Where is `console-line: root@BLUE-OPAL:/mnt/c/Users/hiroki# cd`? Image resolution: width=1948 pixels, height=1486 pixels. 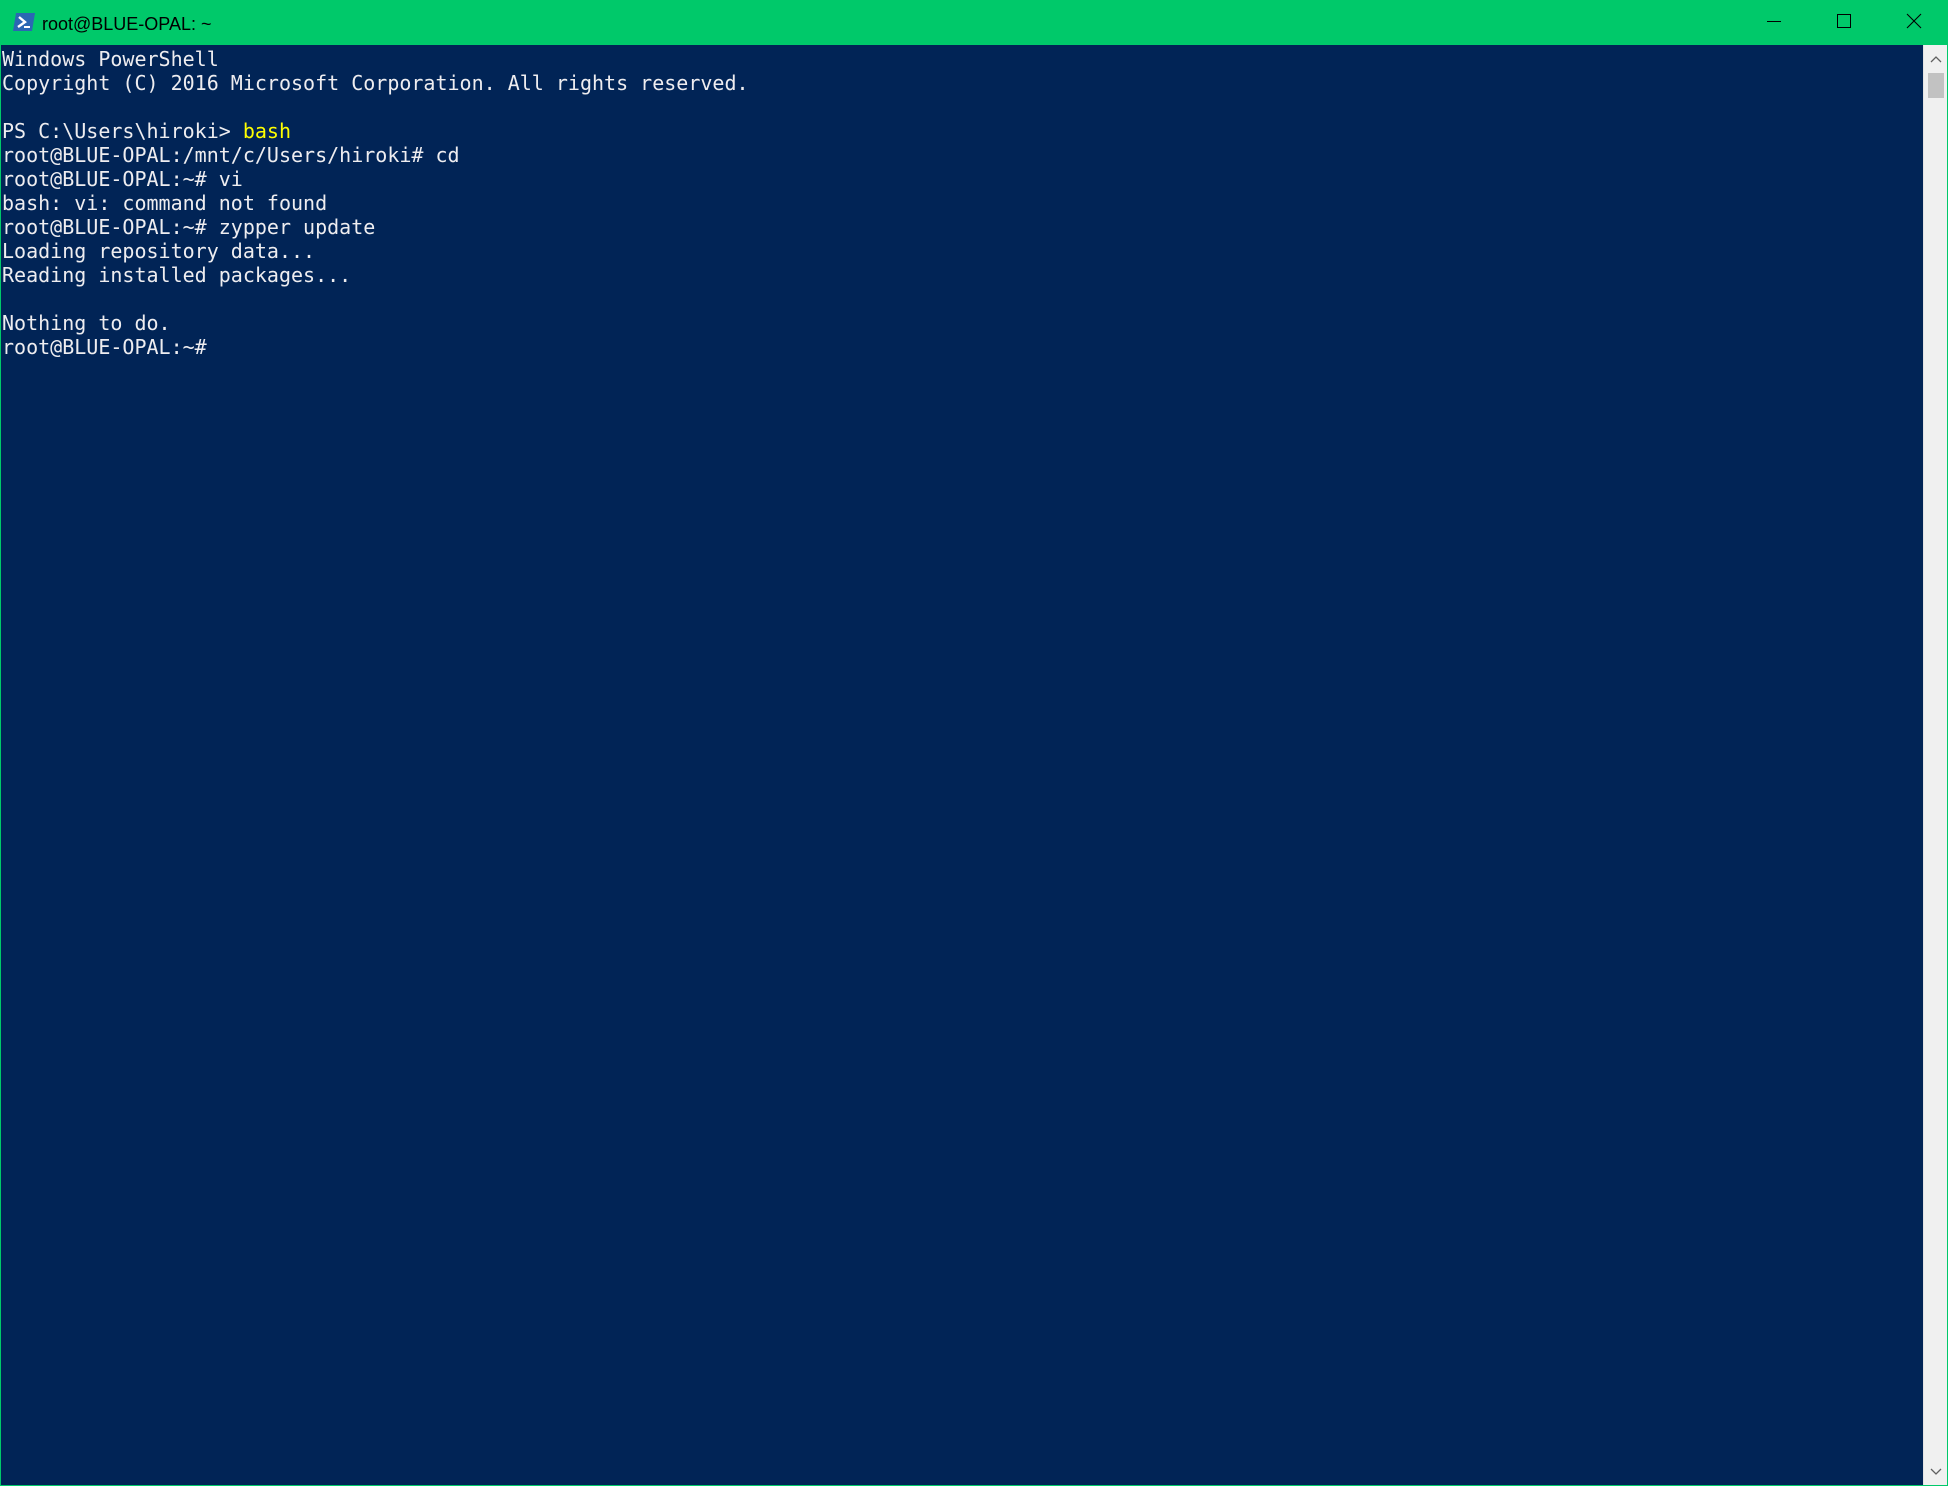 console-line: root@BLUE-OPAL:/mnt/c/Users/hiroki# cd is located at coordinates (231, 155).